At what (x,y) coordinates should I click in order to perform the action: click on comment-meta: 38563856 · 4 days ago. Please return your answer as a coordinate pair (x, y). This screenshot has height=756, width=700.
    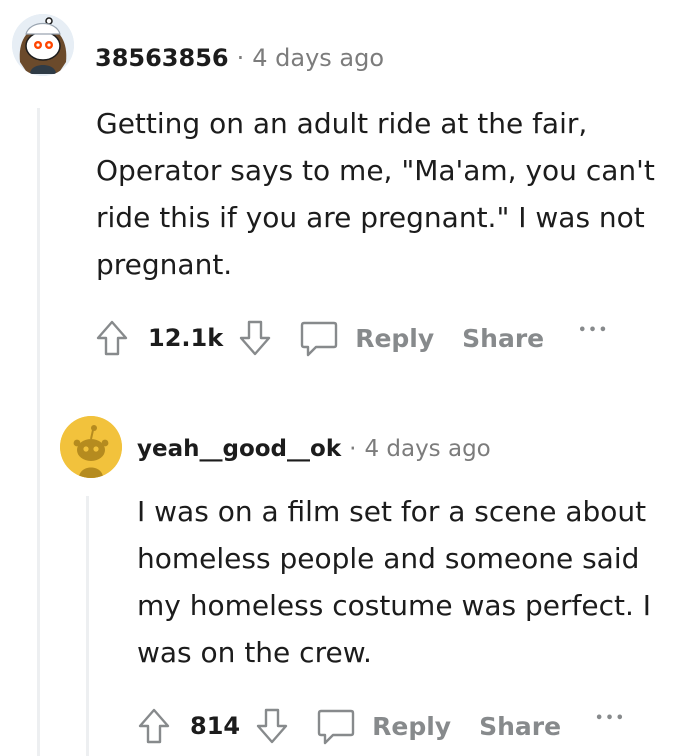
    Looking at the image, I should click on (239, 58).